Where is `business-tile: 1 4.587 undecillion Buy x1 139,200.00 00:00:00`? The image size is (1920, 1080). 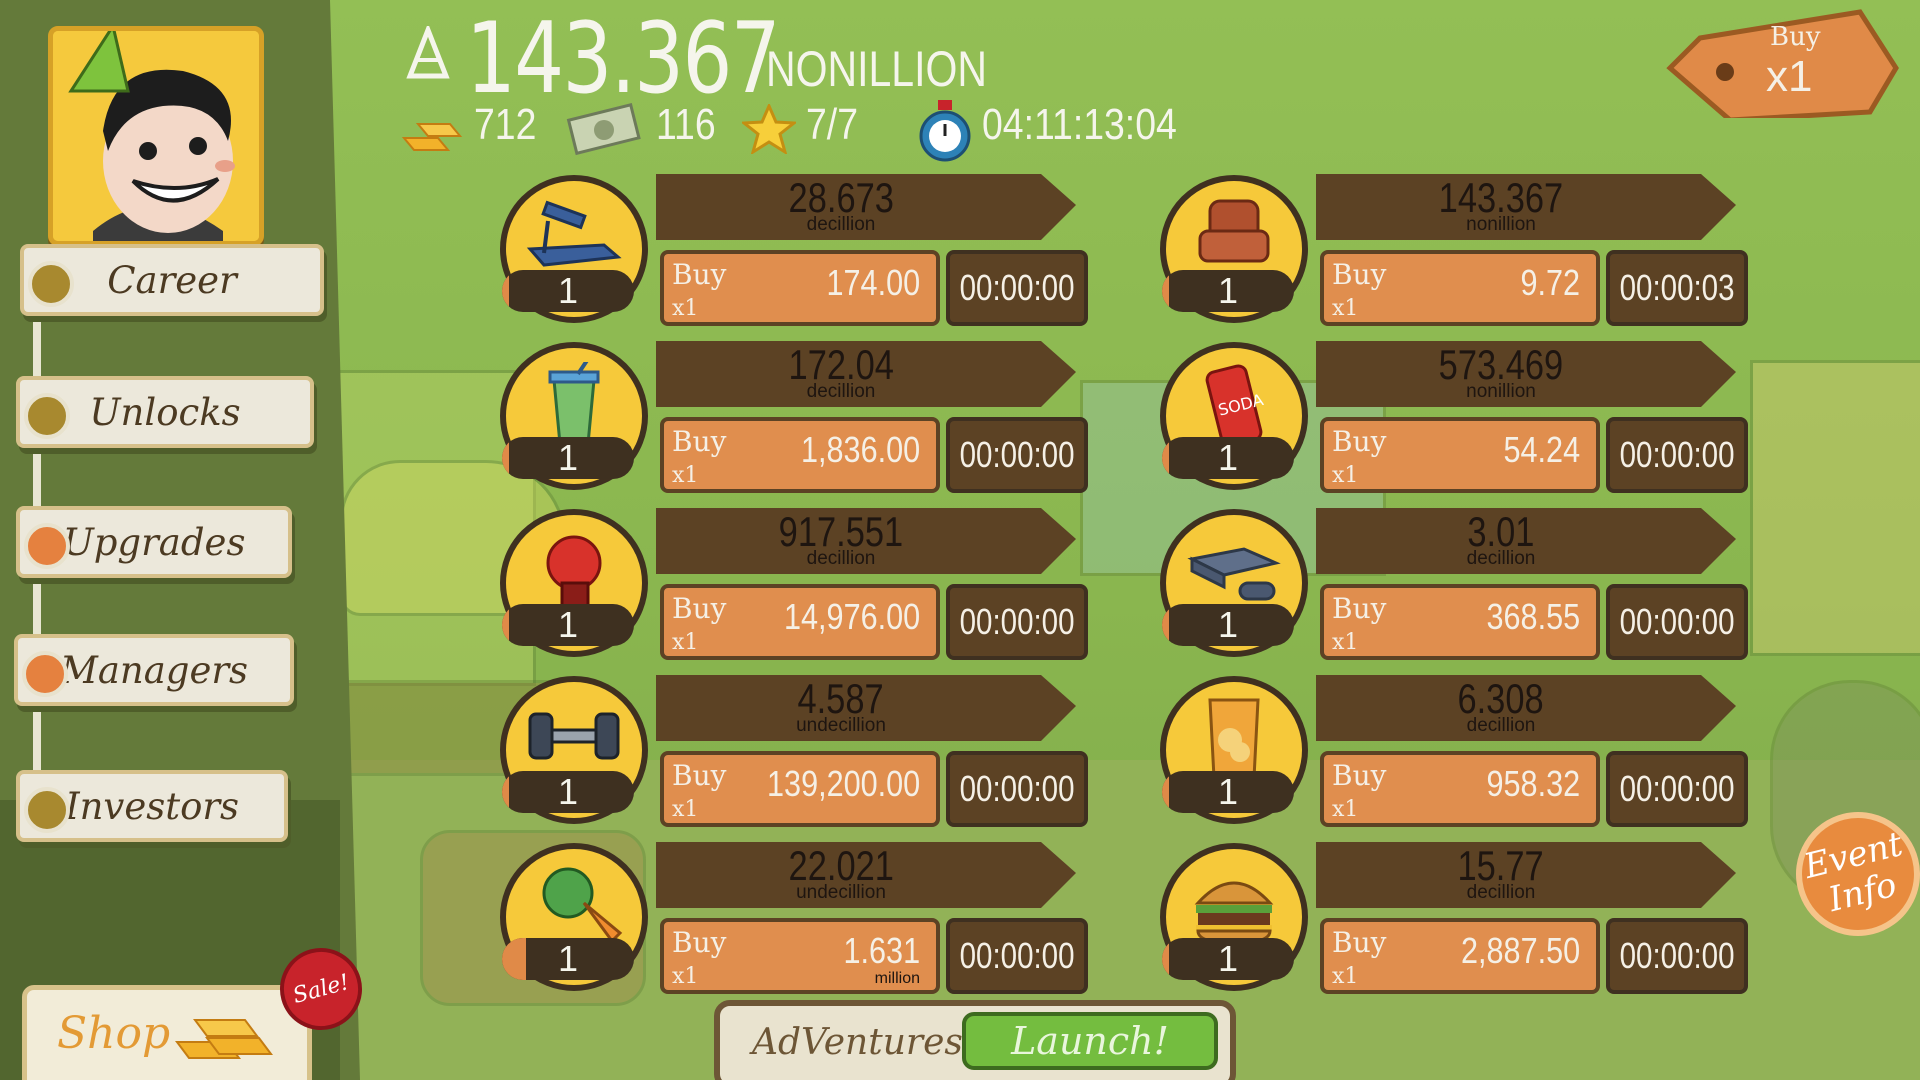
business-tile: 1 4.587 undecillion Buy x1 139,200.00 00:00:00 is located at coordinates (815, 753).